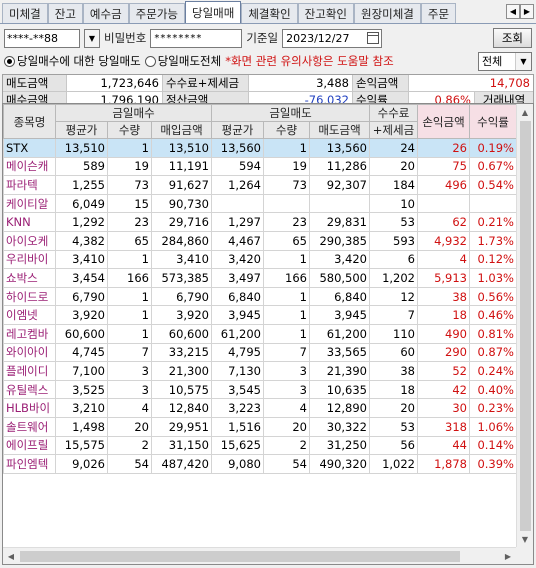  Describe the element at coordinates (11, 556) in the screenshot. I see `scroll-left-icon: ◀` at that location.